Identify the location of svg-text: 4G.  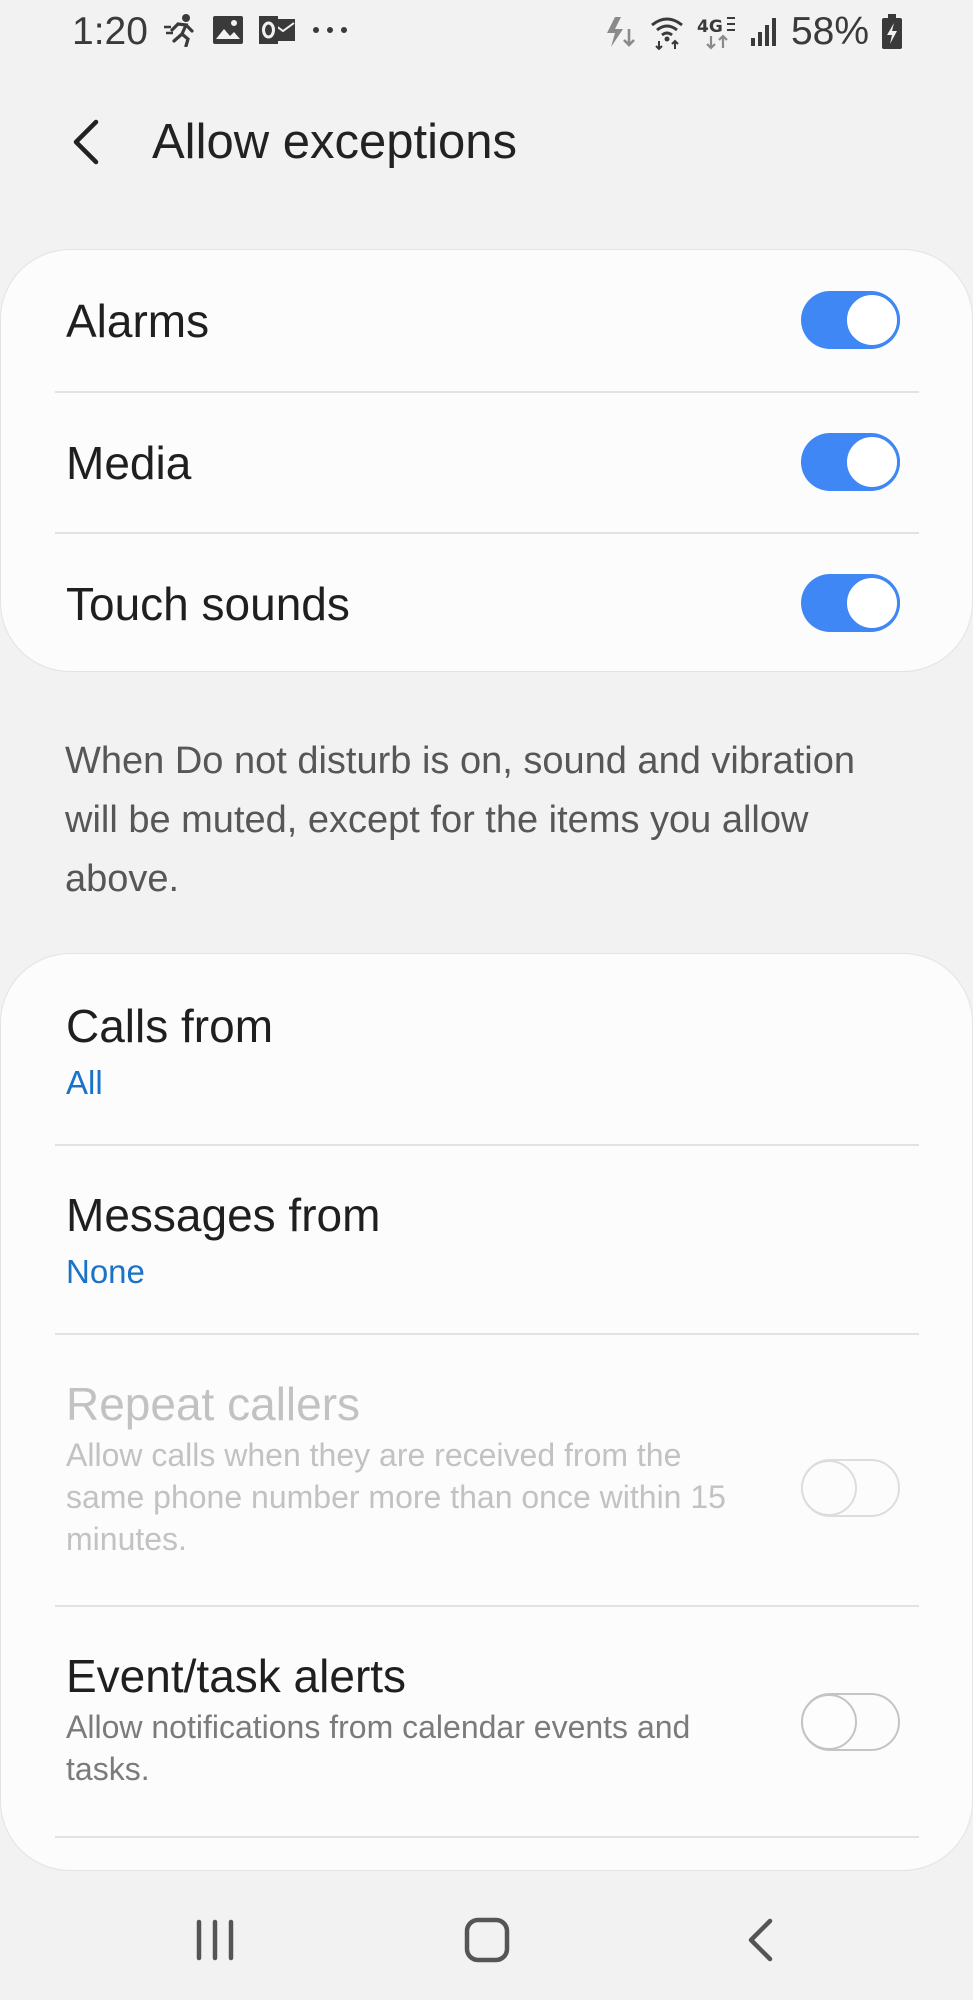
(710, 27).